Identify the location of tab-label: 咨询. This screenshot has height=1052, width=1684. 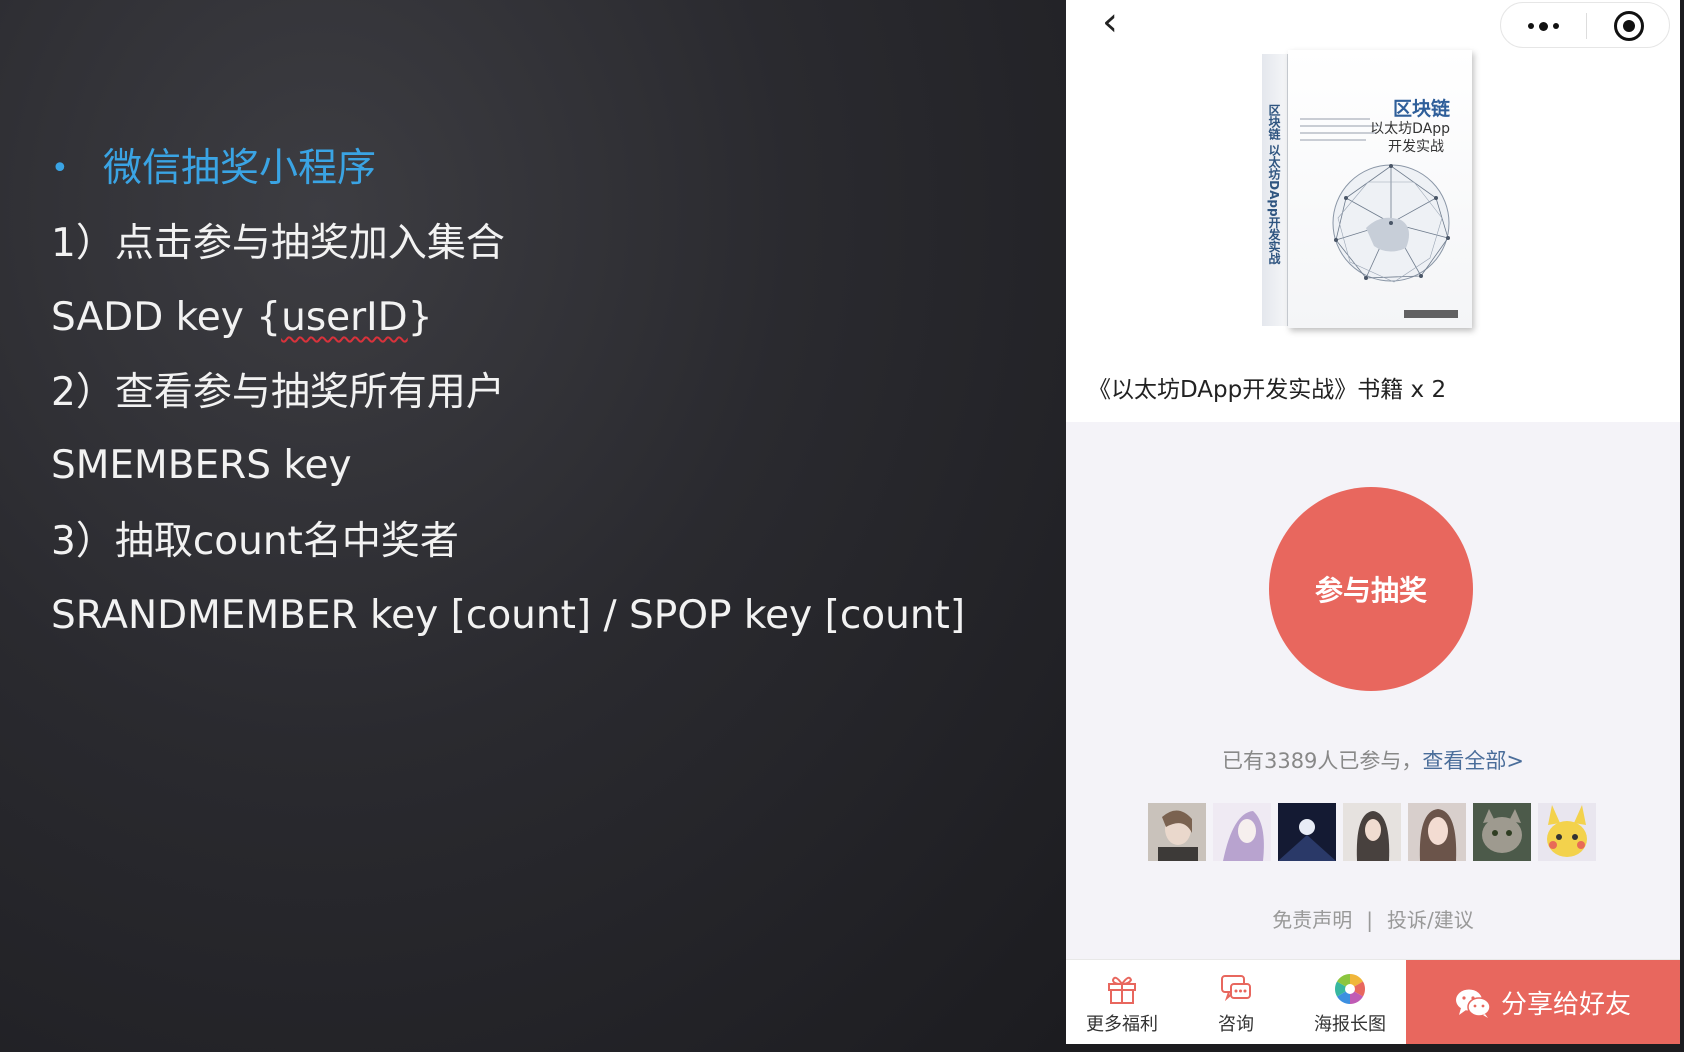
(1236, 1024).